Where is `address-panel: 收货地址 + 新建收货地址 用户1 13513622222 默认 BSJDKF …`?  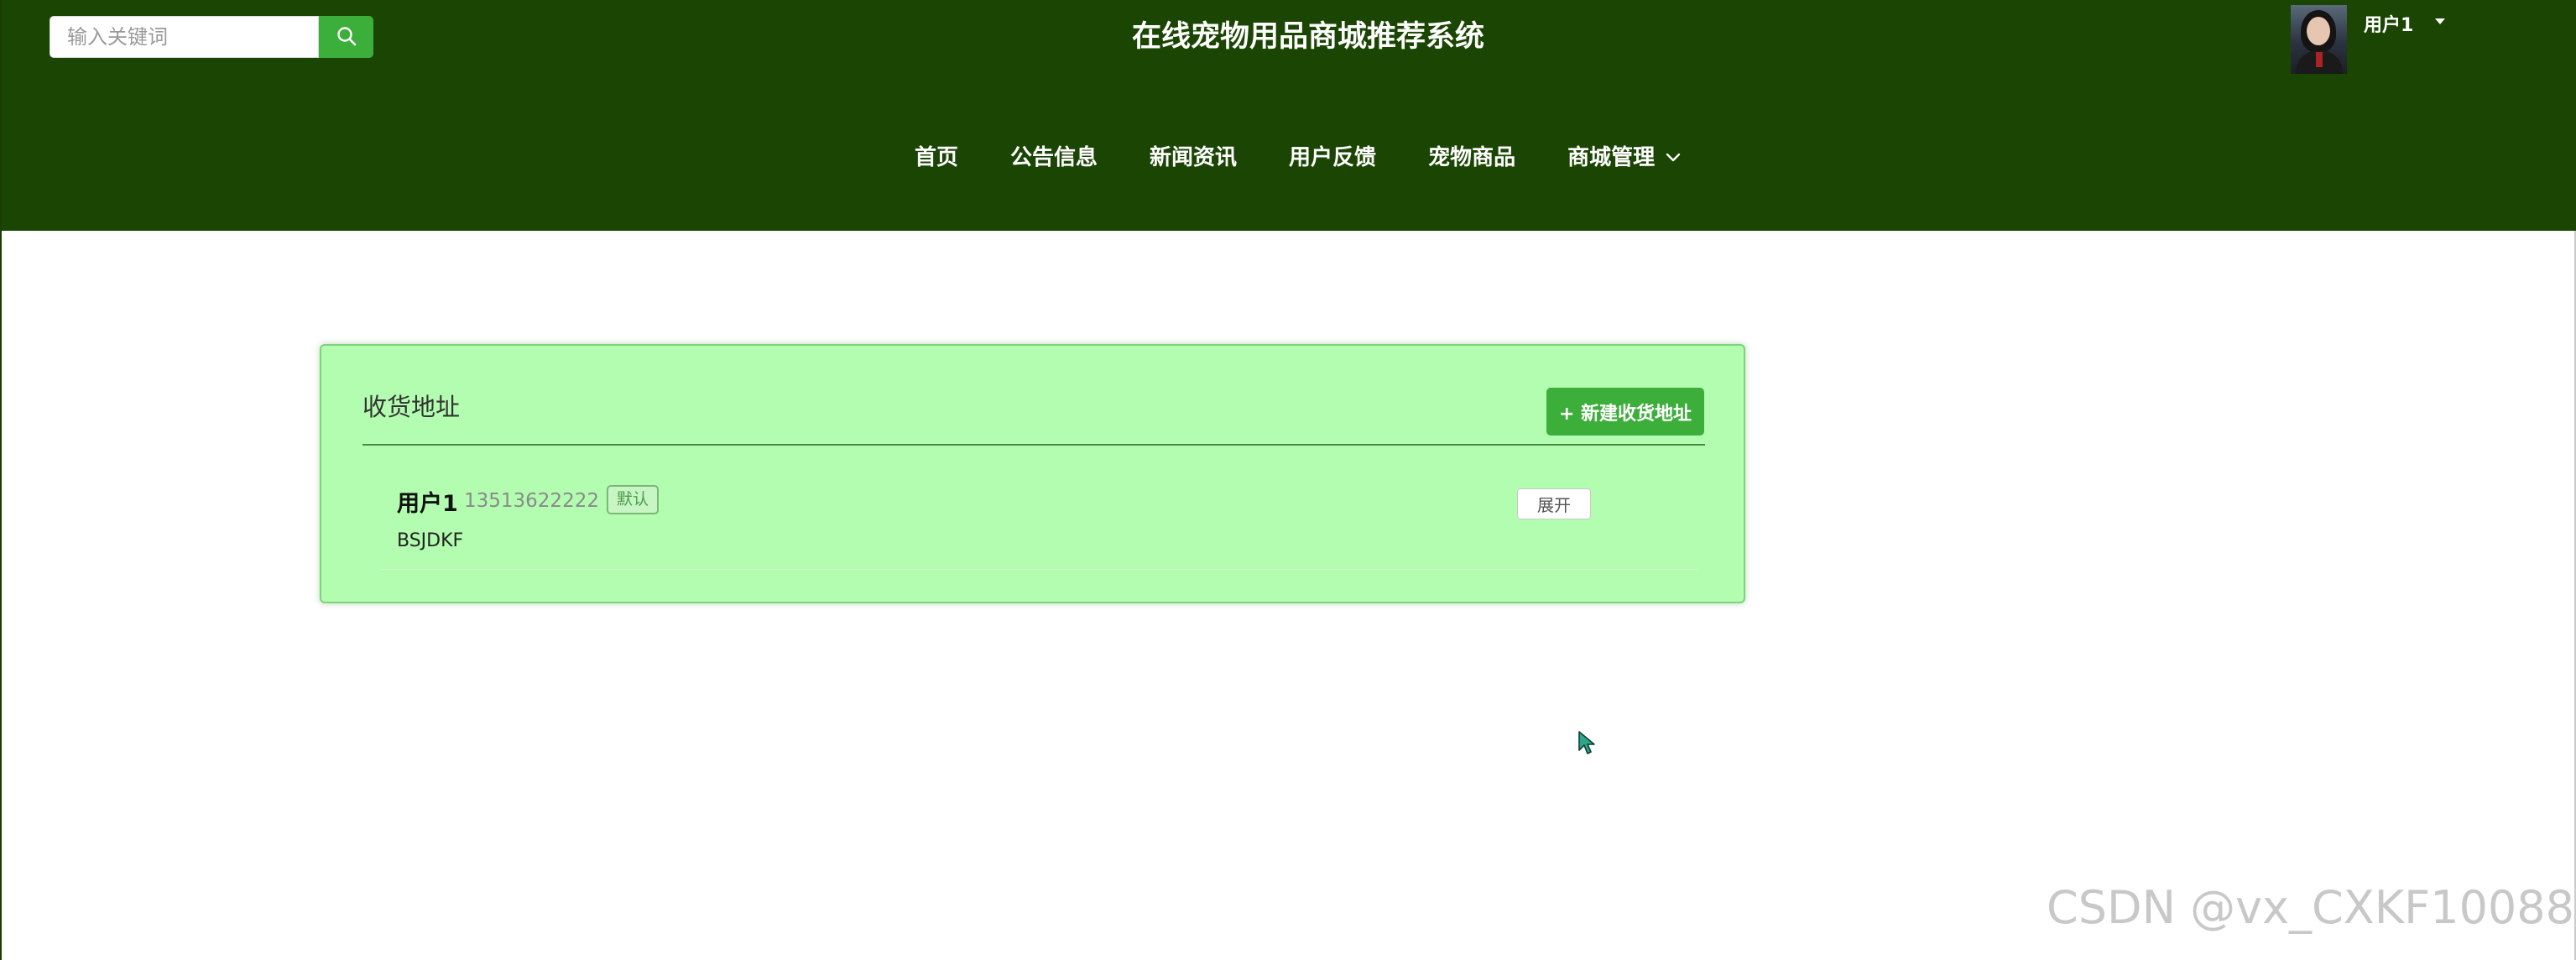
address-panel: 收货地址 + 新建收货地址 用户1 13513622222 默认 BSJDKF … is located at coordinates (1032, 473).